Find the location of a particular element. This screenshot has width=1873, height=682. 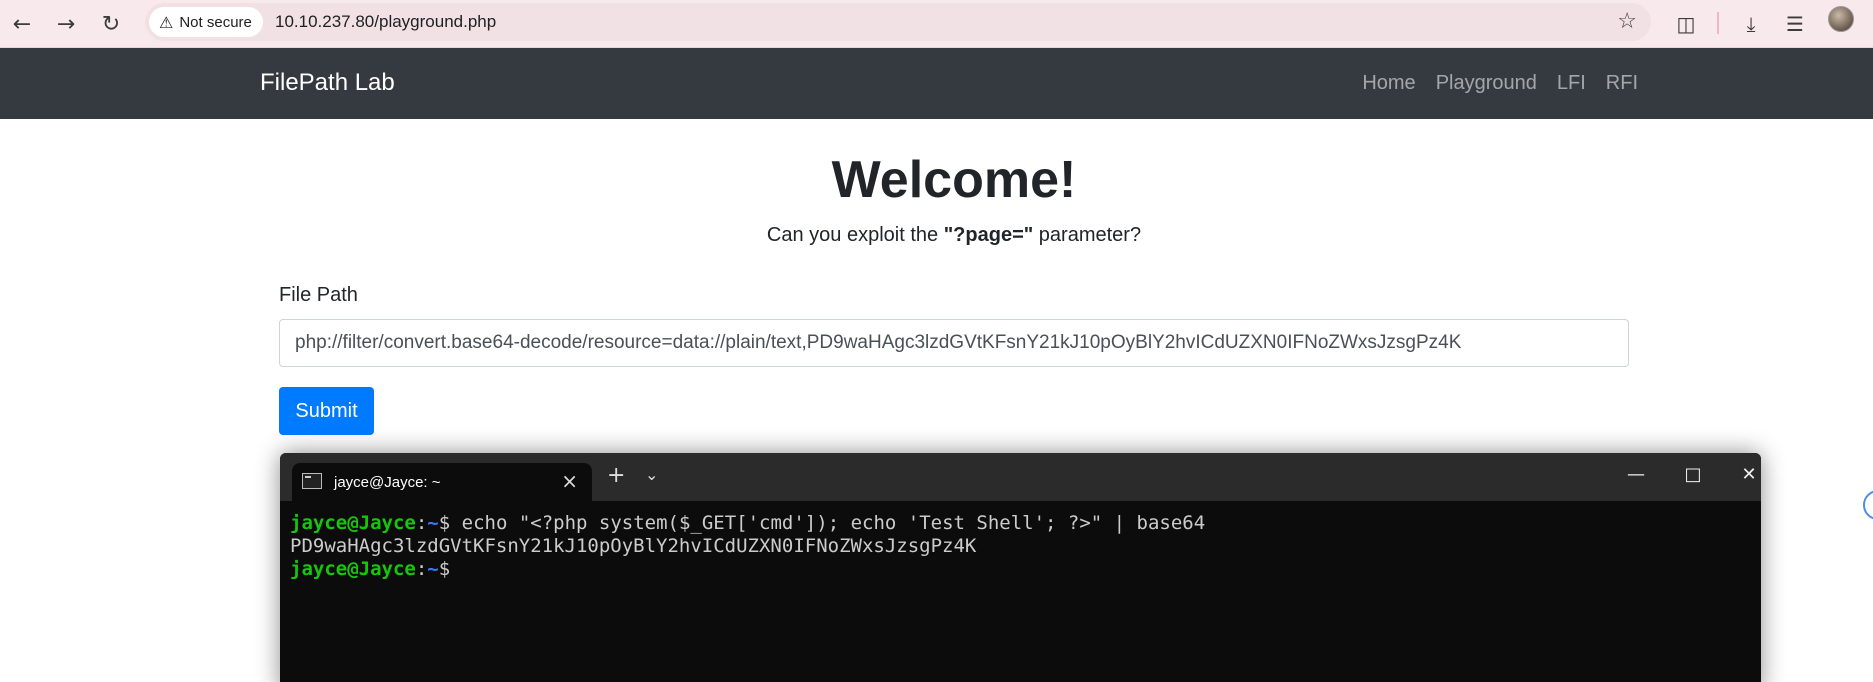

site-navbar: FilePath Lab Home Playground LFI RFI is located at coordinates (936, 83).